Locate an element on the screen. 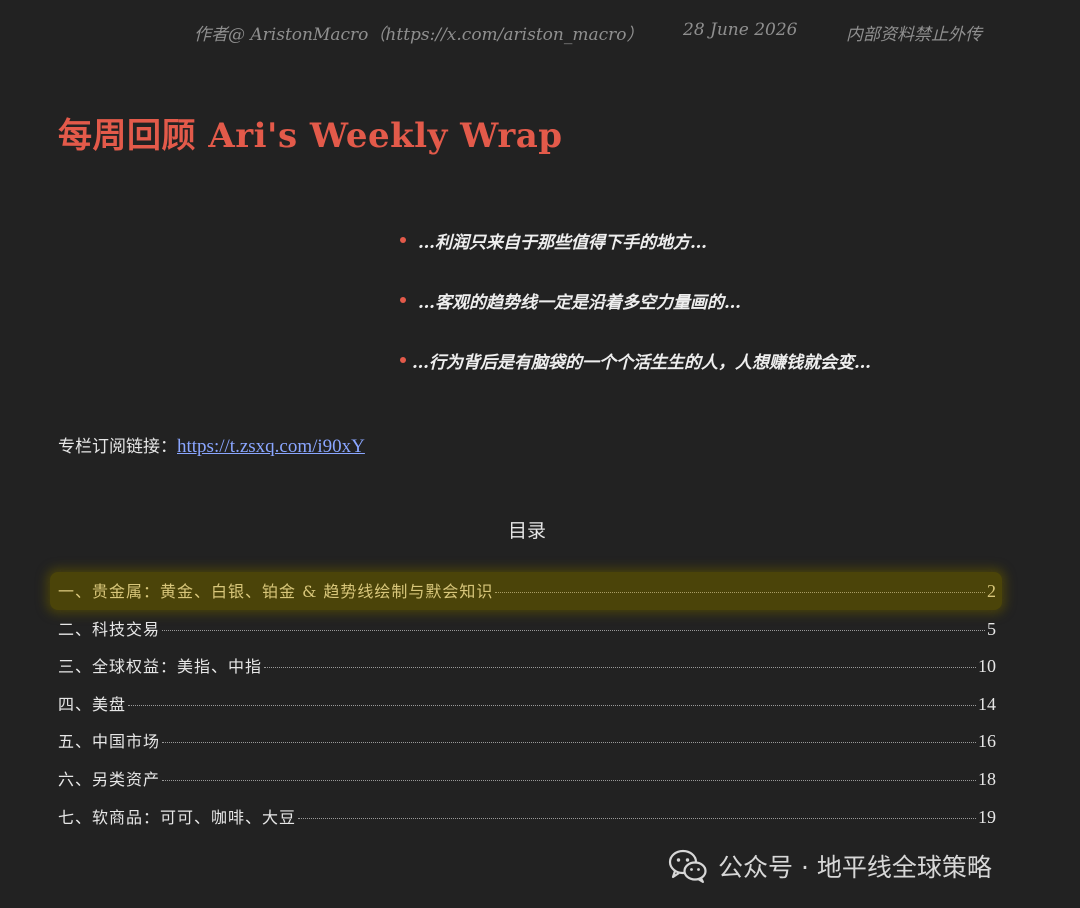 Image resolution: width=1080 pixels, height=908 pixels. subscribe-label: 专栏订阅链接： is located at coordinates (117, 447).